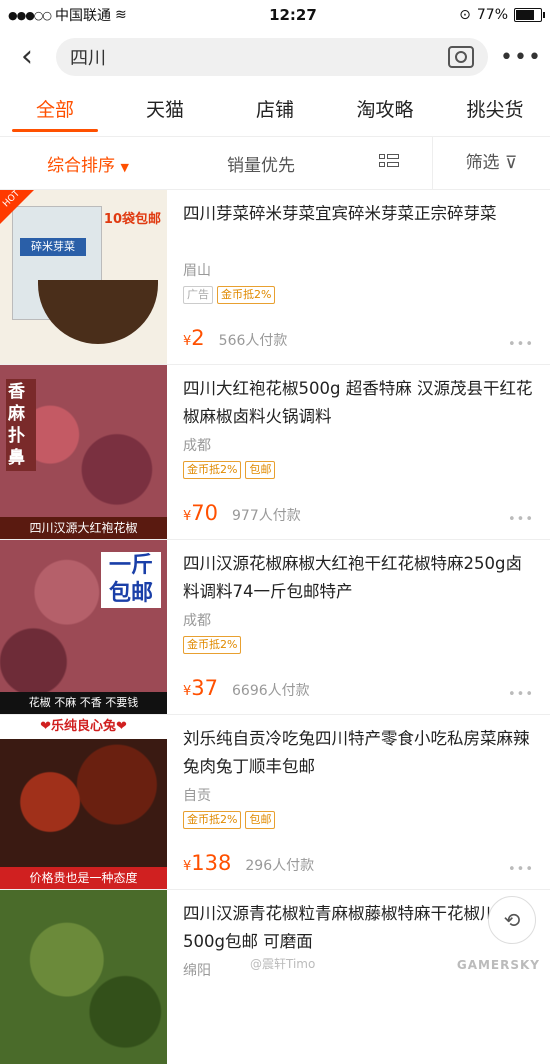 The height and width of the screenshot is (1064, 550). Describe the element at coordinates (132, 219) in the screenshot. I see `thumb-promo: 10袋包邮` at that location.